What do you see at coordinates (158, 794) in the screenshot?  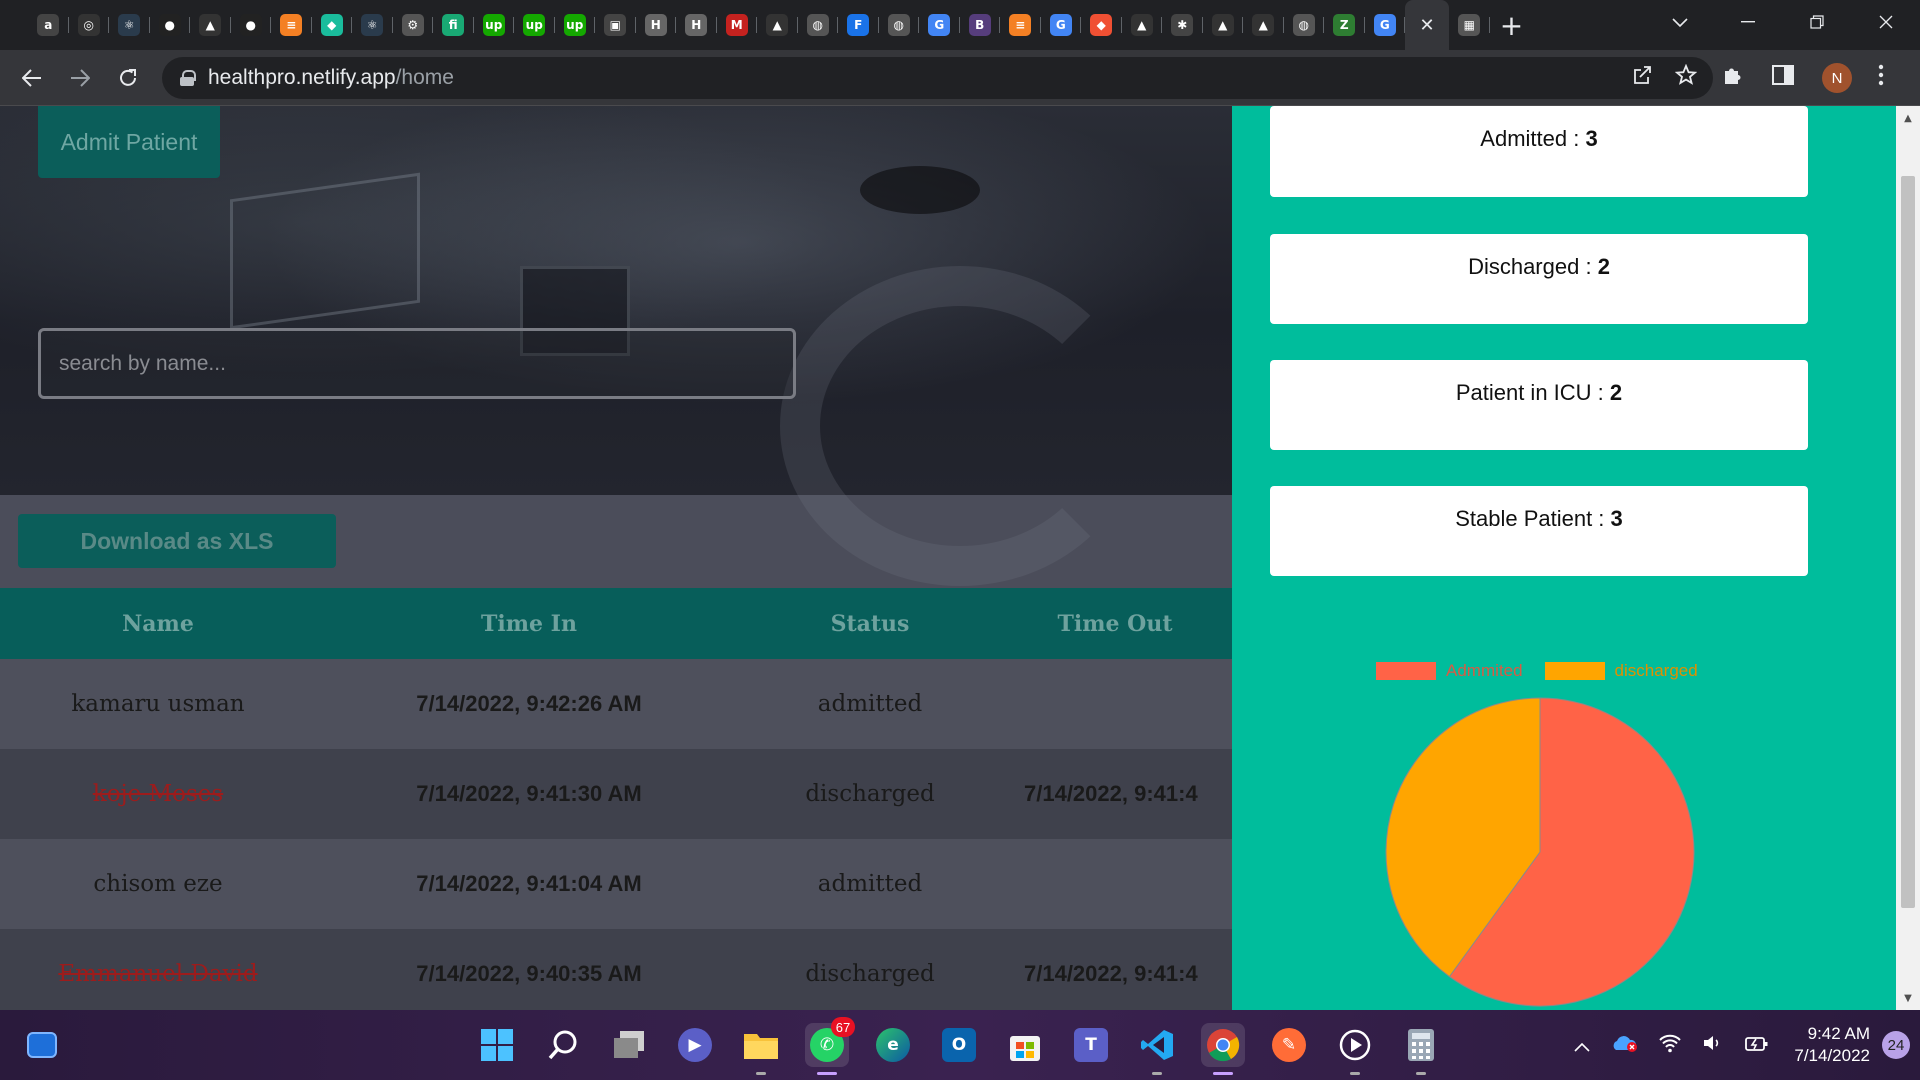 I see `patient-name: koje Moses` at bounding box center [158, 794].